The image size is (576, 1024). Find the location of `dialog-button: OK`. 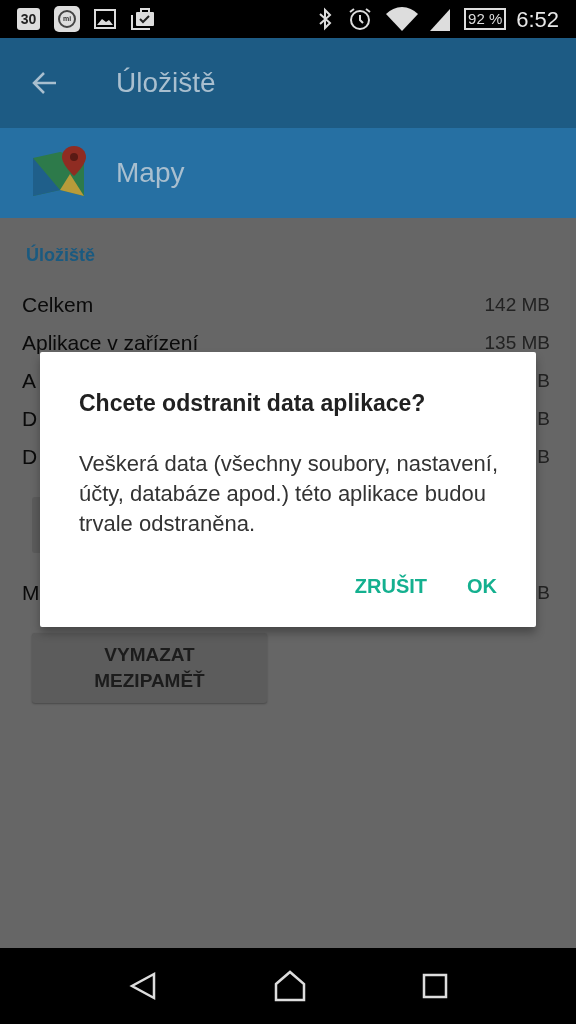

dialog-button: OK is located at coordinates (482, 585).